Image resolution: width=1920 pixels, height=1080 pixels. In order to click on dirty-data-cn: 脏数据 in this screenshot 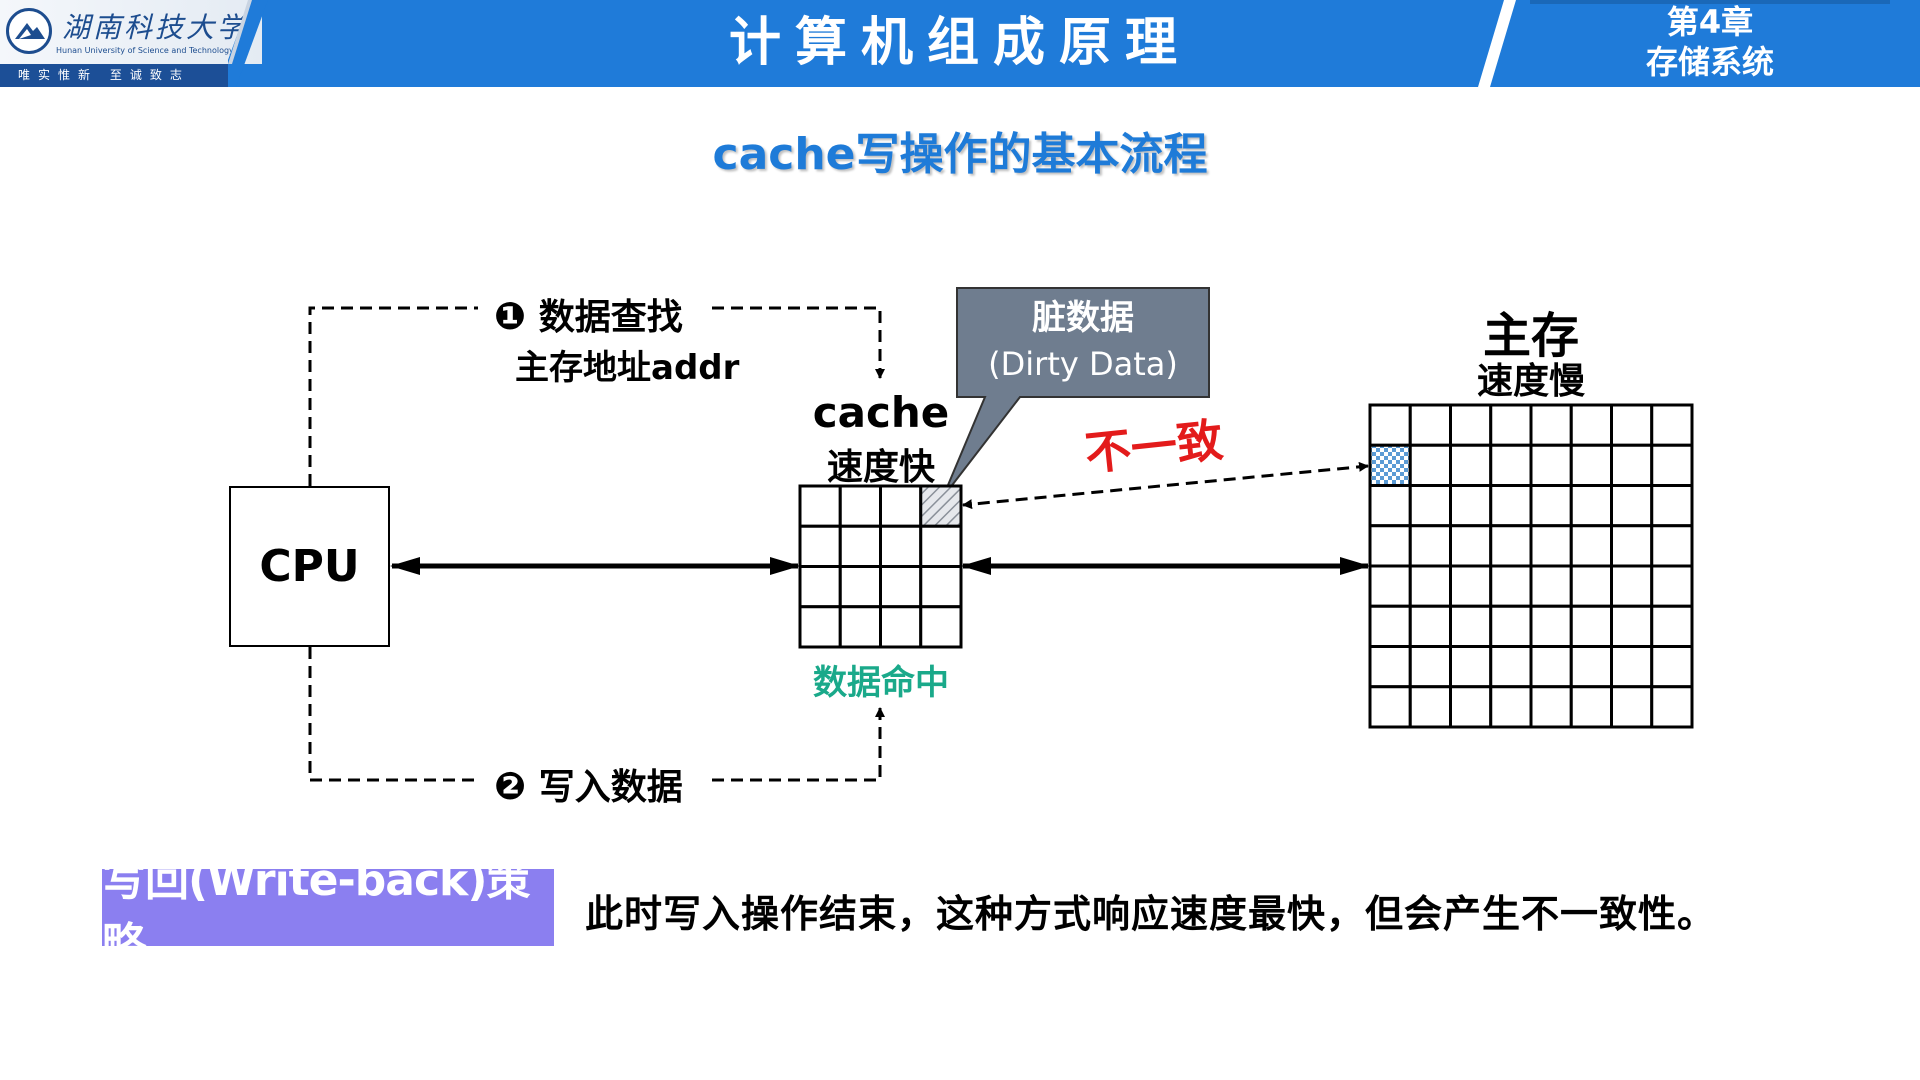, I will do `click(1083, 318)`.